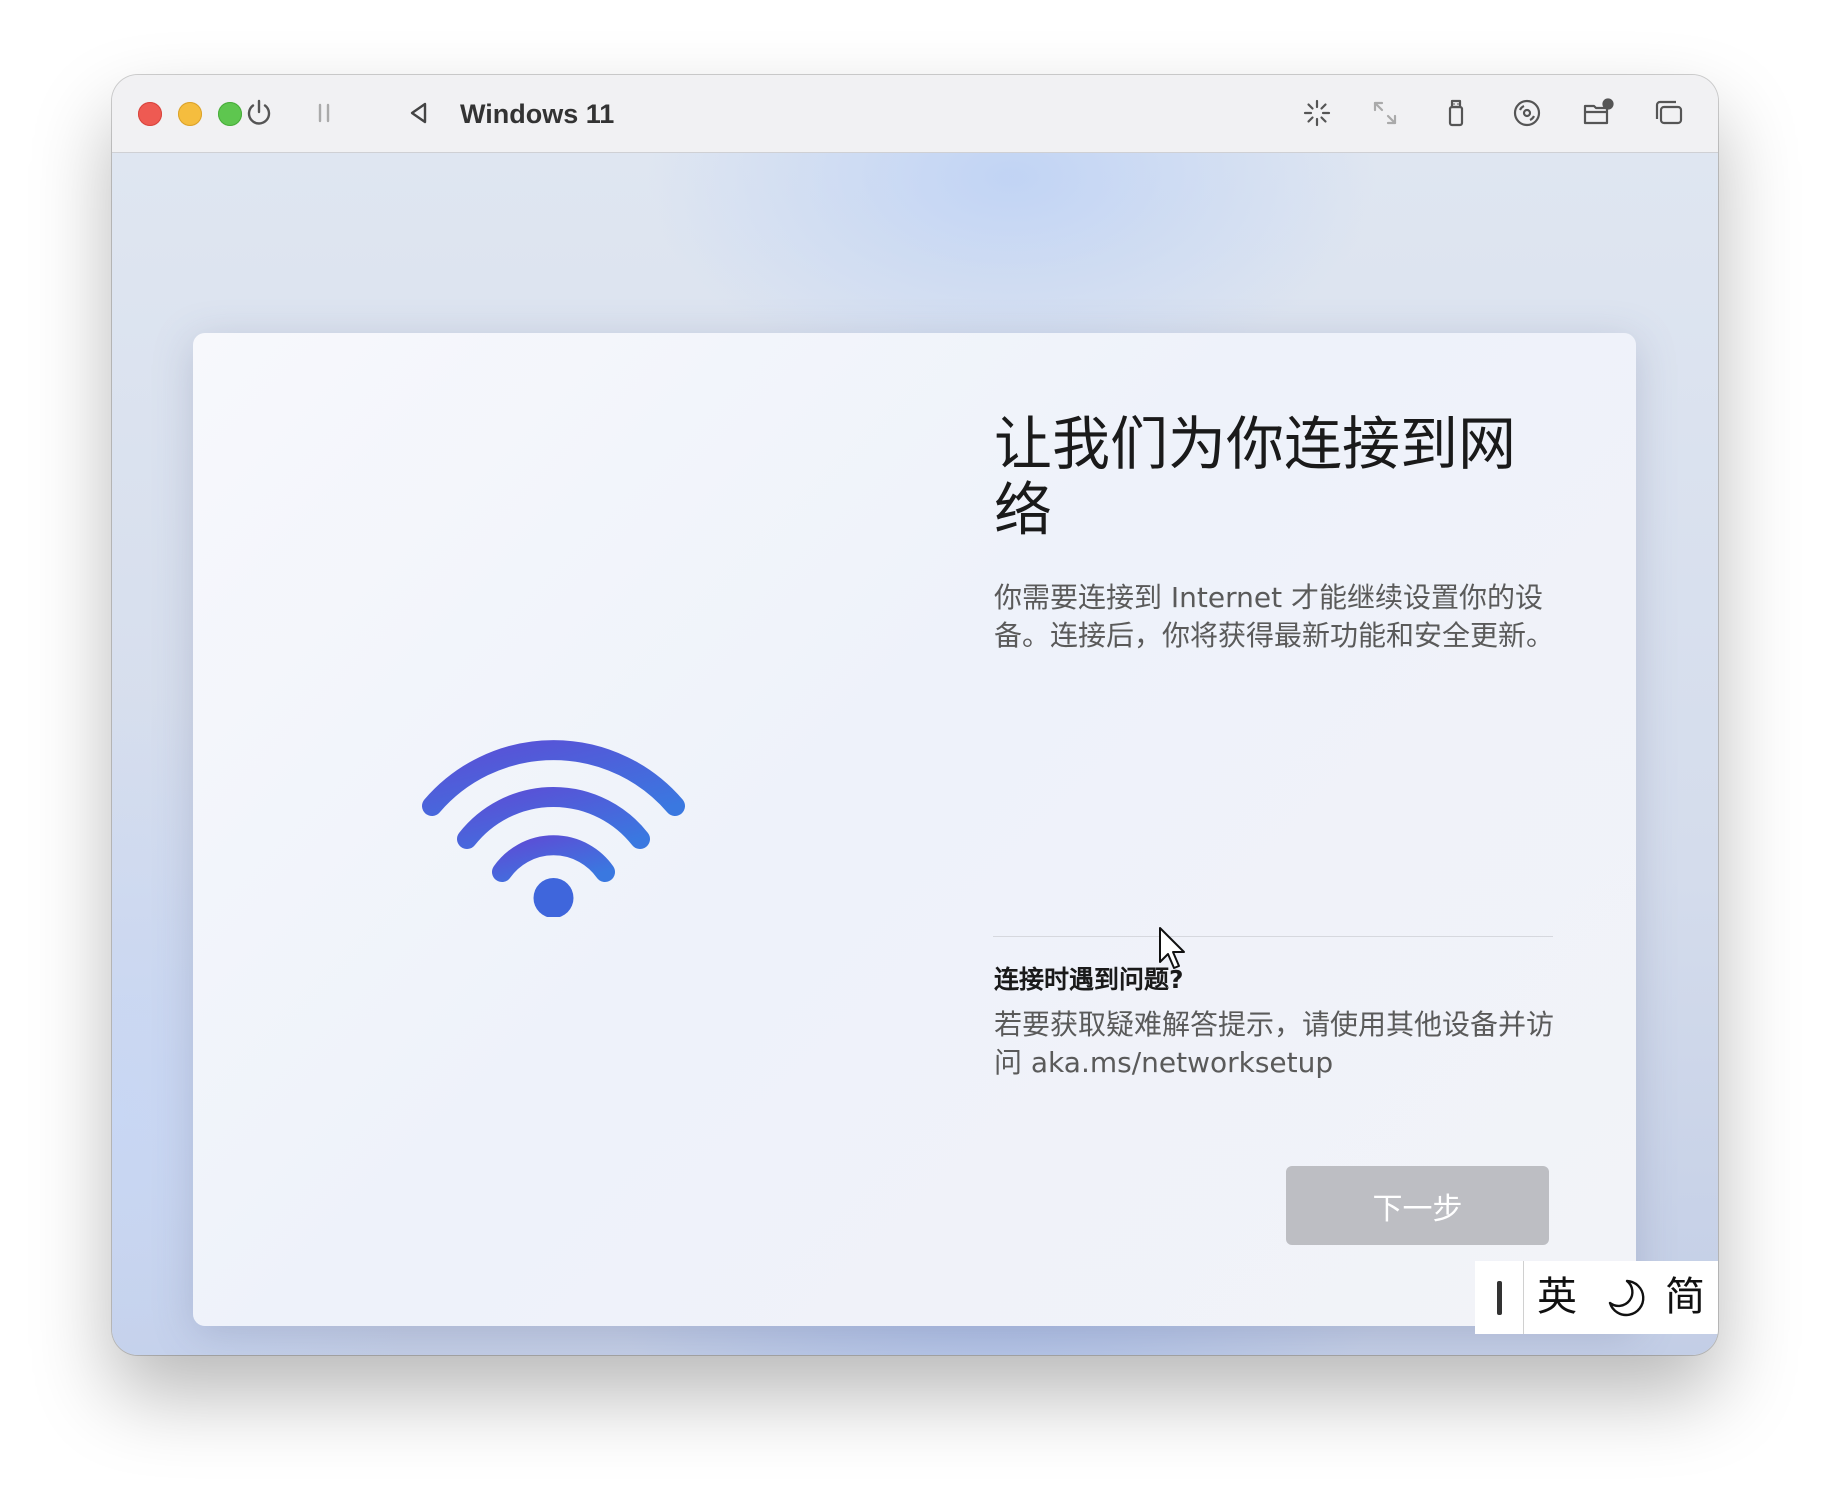 The width and height of the screenshot is (1824, 1500). What do you see at coordinates (1596, 1297) in the screenshot?
I see `ime-toolbar: 英 简` at bounding box center [1596, 1297].